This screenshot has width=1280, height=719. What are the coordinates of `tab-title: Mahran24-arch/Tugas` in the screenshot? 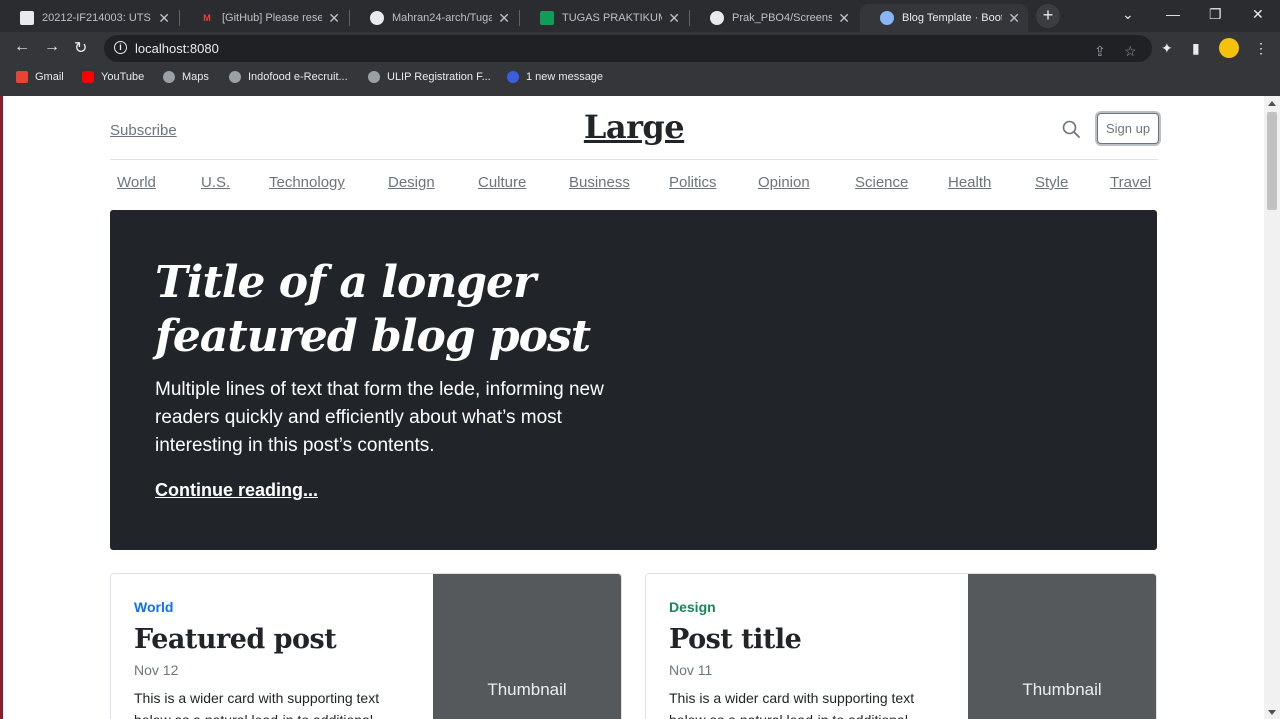 It's located at (442, 18).